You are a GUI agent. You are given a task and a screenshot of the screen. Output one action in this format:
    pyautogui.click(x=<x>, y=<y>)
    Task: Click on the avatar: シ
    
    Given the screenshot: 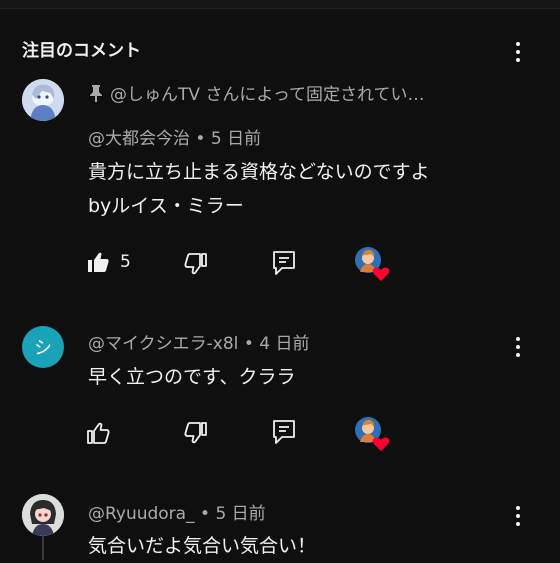 What is the action you would take?
    pyautogui.click(x=43, y=347)
    